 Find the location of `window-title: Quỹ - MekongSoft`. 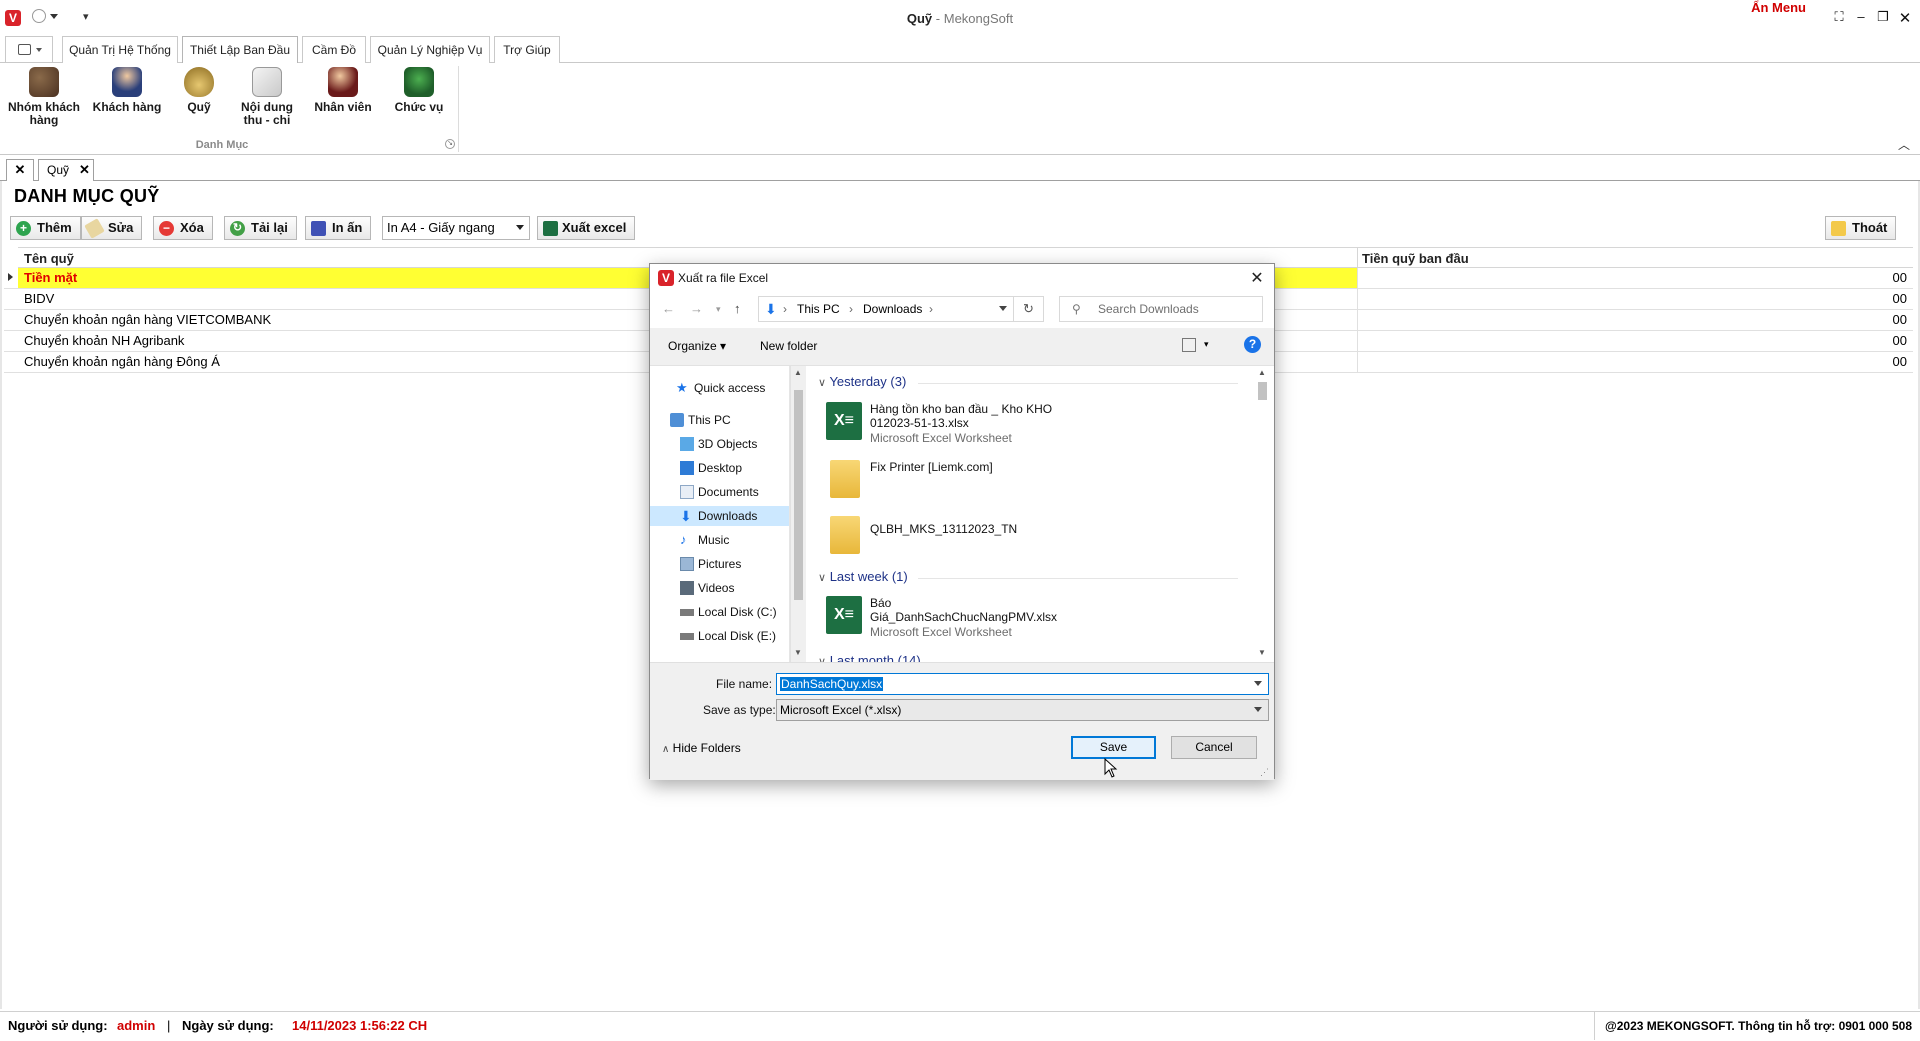

window-title: Quỹ - MekongSoft is located at coordinates (960, 18).